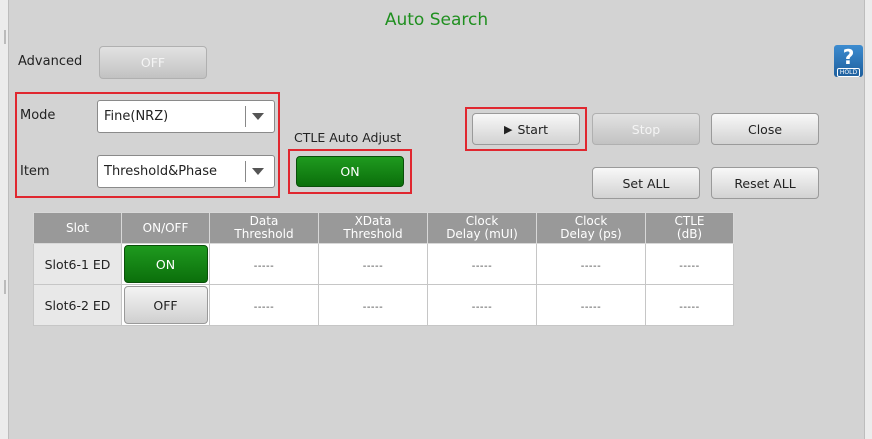 The height and width of the screenshot is (439, 872). Describe the element at coordinates (35, 171) in the screenshot. I see `item-label: Item` at that location.